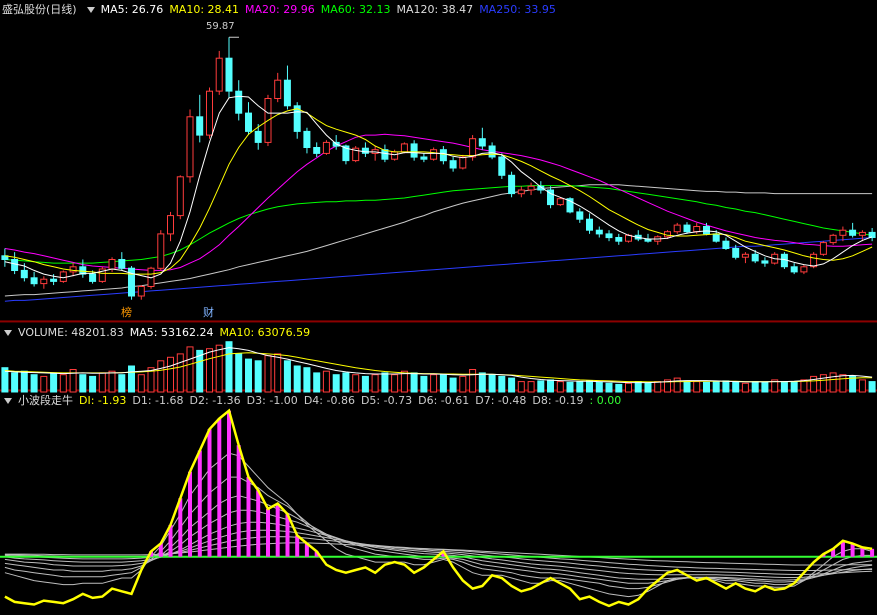  What do you see at coordinates (517, 9) in the screenshot?
I see `ma250-label: MA250: 33.95` at bounding box center [517, 9].